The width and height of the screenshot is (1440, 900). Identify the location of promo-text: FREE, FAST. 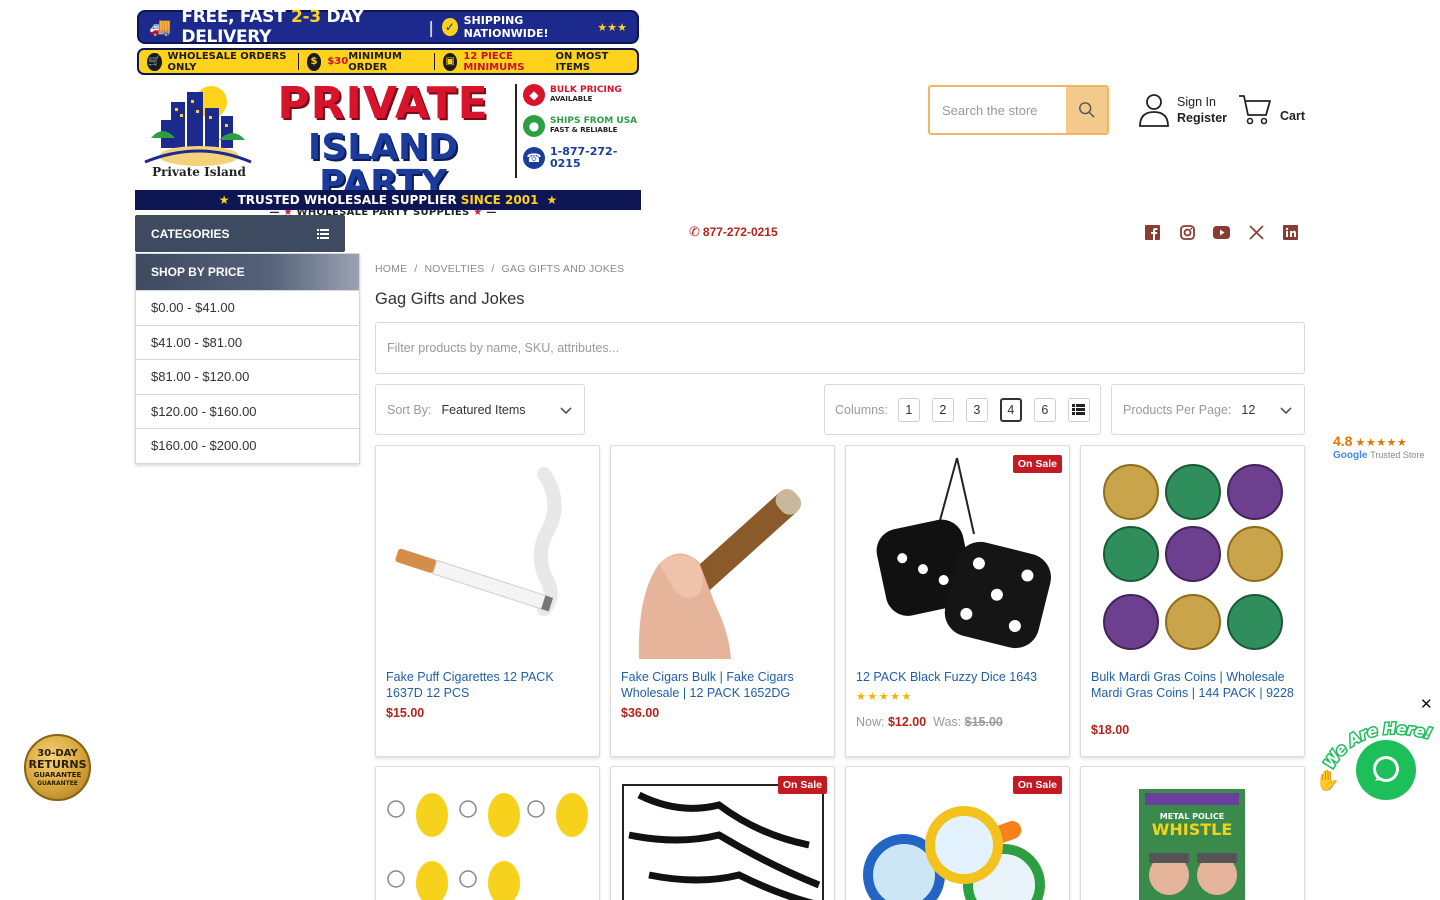
(236, 17).